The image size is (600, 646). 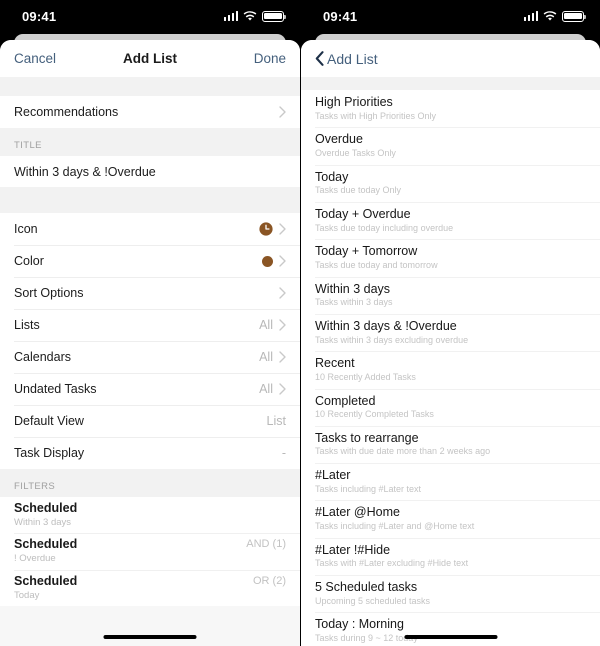 I want to click on list-item-subtitle: Tasks due today Only, so click(x=358, y=190).